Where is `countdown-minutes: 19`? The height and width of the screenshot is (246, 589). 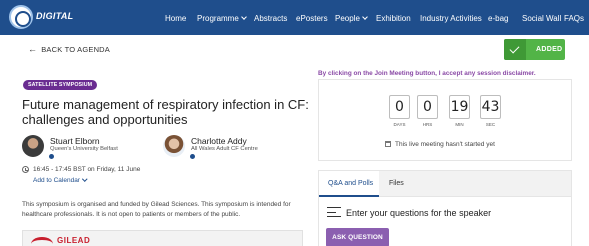
countdown-minutes: 19 is located at coordinates (459, 107).